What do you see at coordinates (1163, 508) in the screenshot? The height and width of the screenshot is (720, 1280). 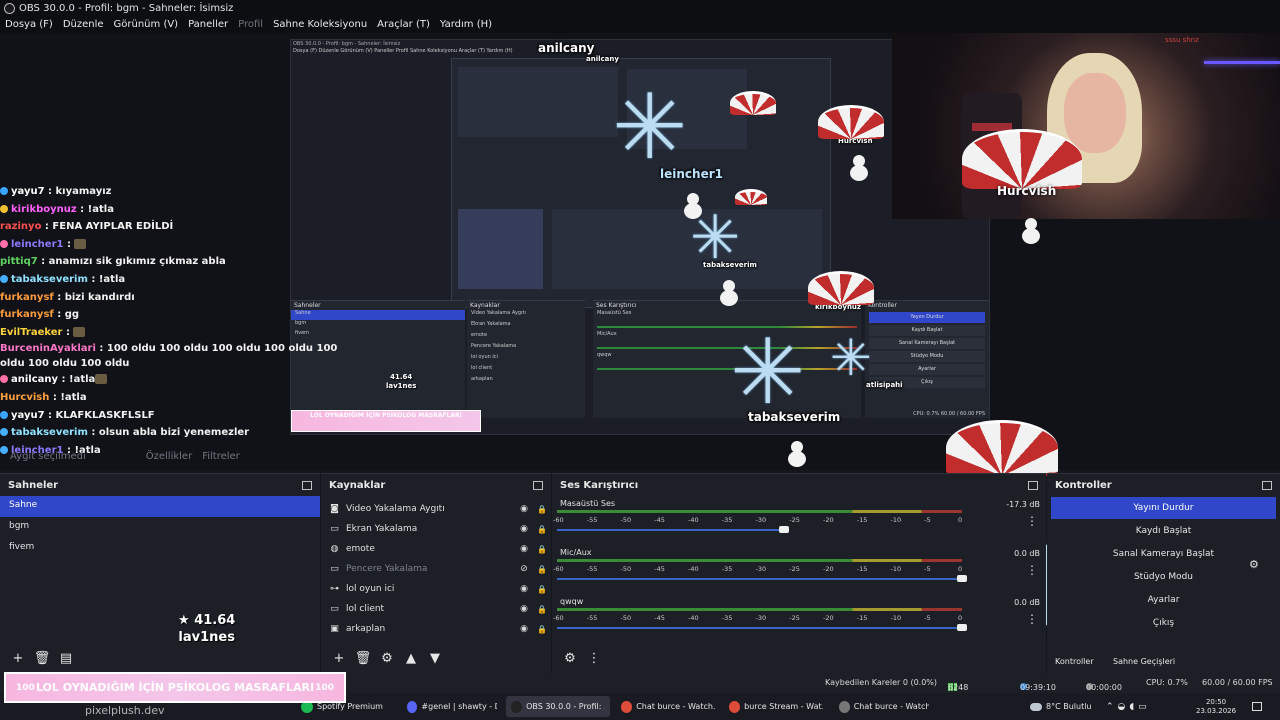 I see `control-button: Yayını Durdur` at bounding box center [1163, 508].